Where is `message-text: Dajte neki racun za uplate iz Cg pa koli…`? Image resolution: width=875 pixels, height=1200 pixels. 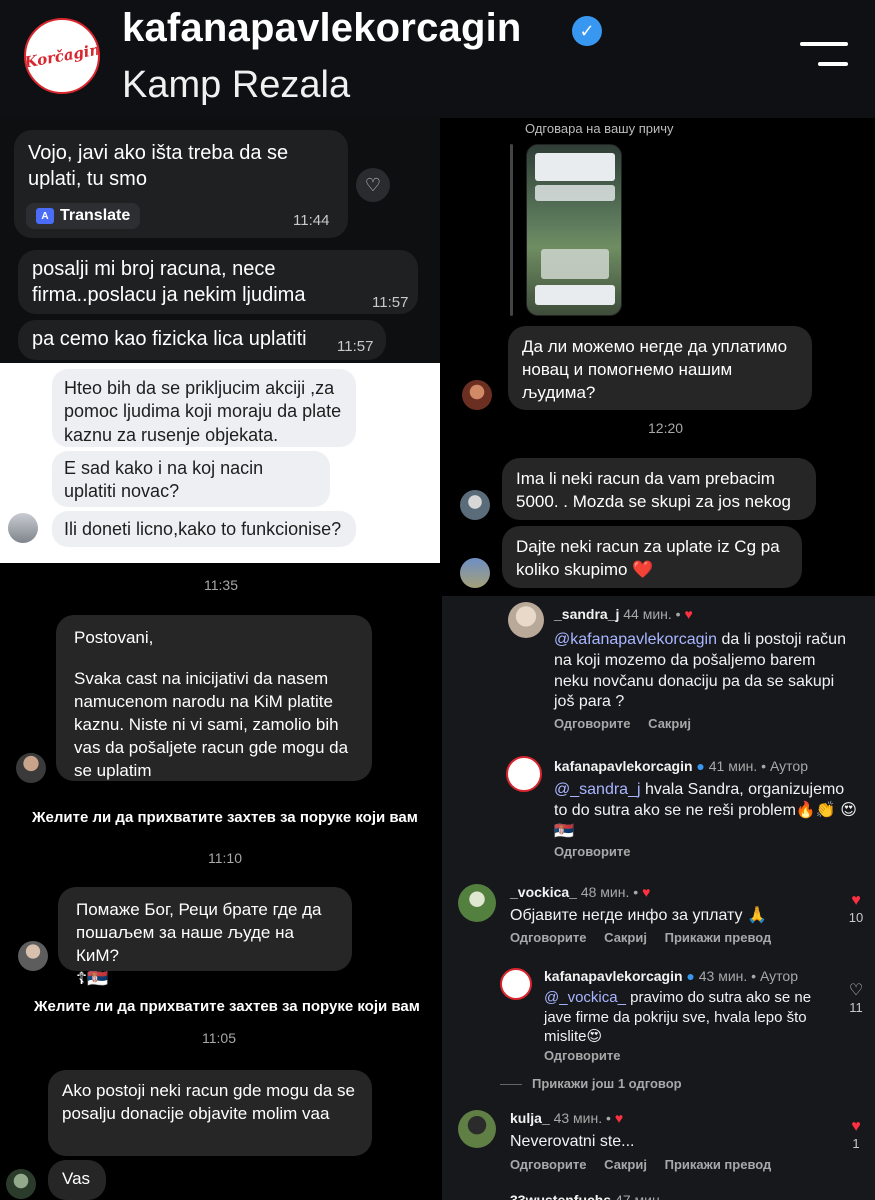 message-text: Dajte neki racun za uplate iz Cg pa koli… is located at coordinates (648, 558).